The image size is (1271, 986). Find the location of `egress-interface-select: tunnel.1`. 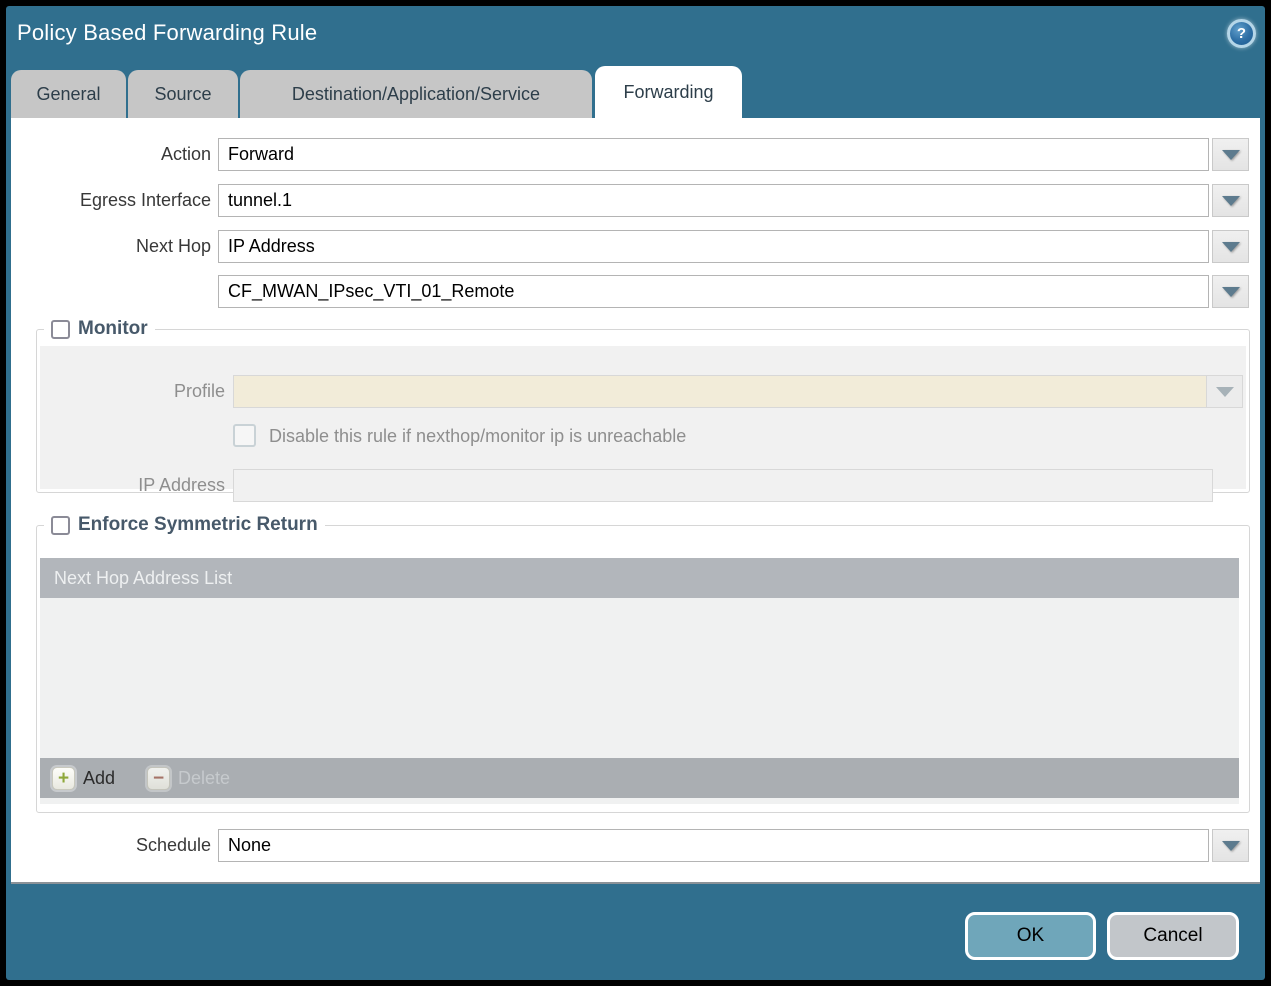

egress-interface-select: tunnel.1 is located at coordinates (713, 200).